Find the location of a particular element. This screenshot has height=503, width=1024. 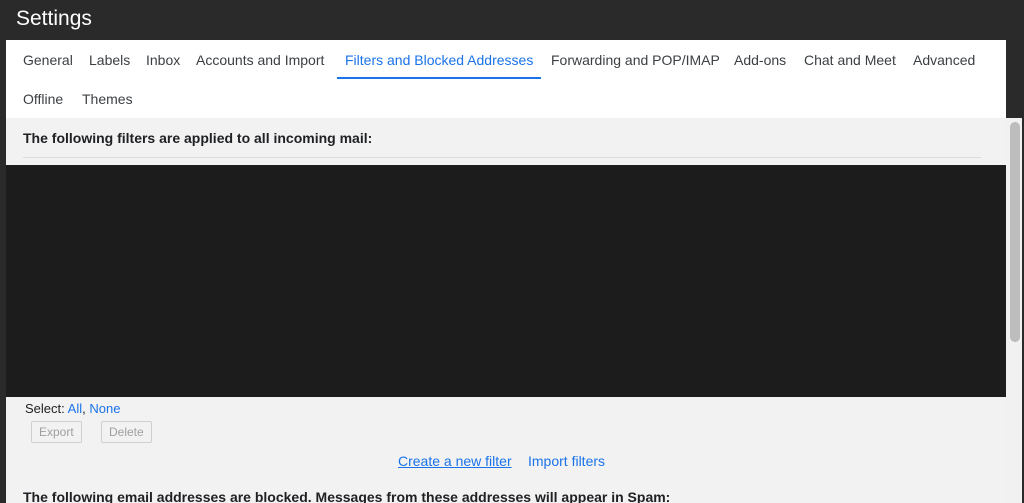

divider is located at coordinates (502, 157).